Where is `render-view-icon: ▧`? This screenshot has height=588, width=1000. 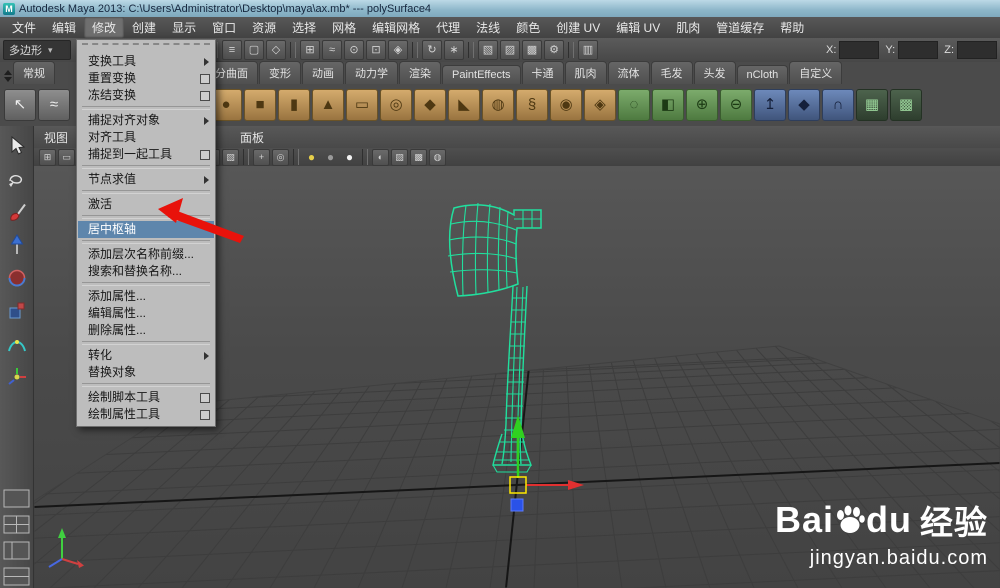
render-view-icon: ▧ is located at coordinates (488, 50).